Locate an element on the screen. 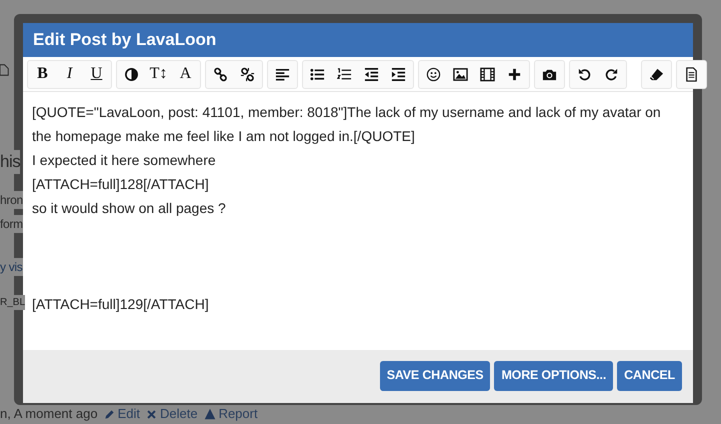 This screenshot has height=424, width=721. post-action-link: Report is located at coordinates (238, 414).